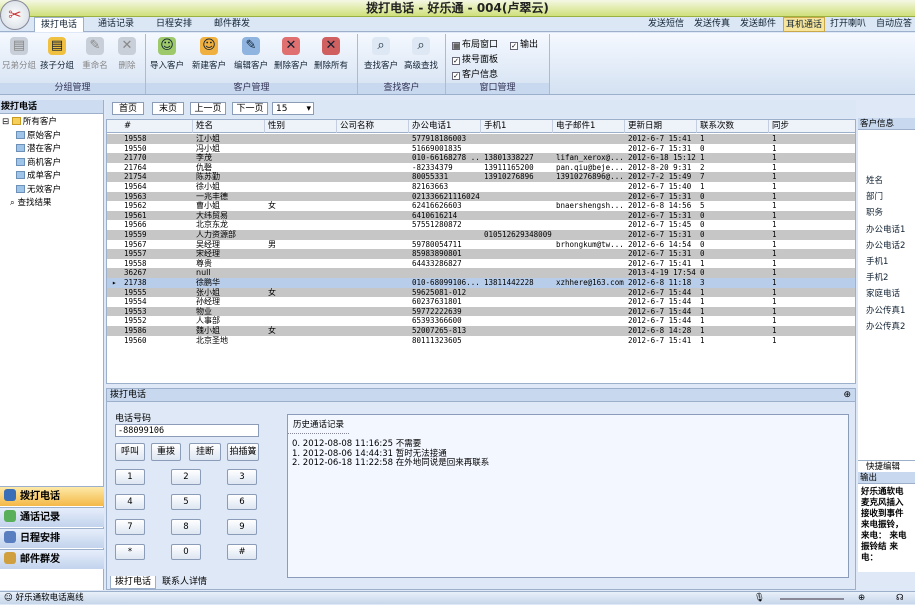  I want to click on table-row: 19561 大纬贸易 6410616214 2012-6-7 15:31 0 1, so click(481, 215).